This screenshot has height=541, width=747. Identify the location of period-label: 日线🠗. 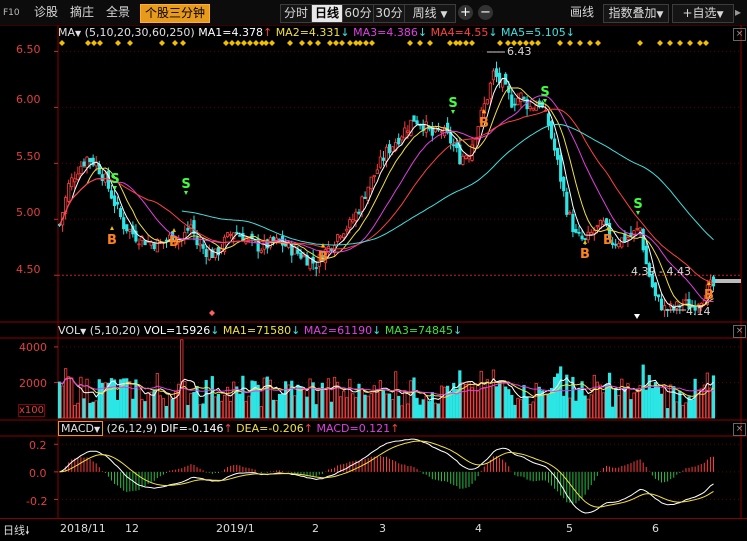
(16, 531).